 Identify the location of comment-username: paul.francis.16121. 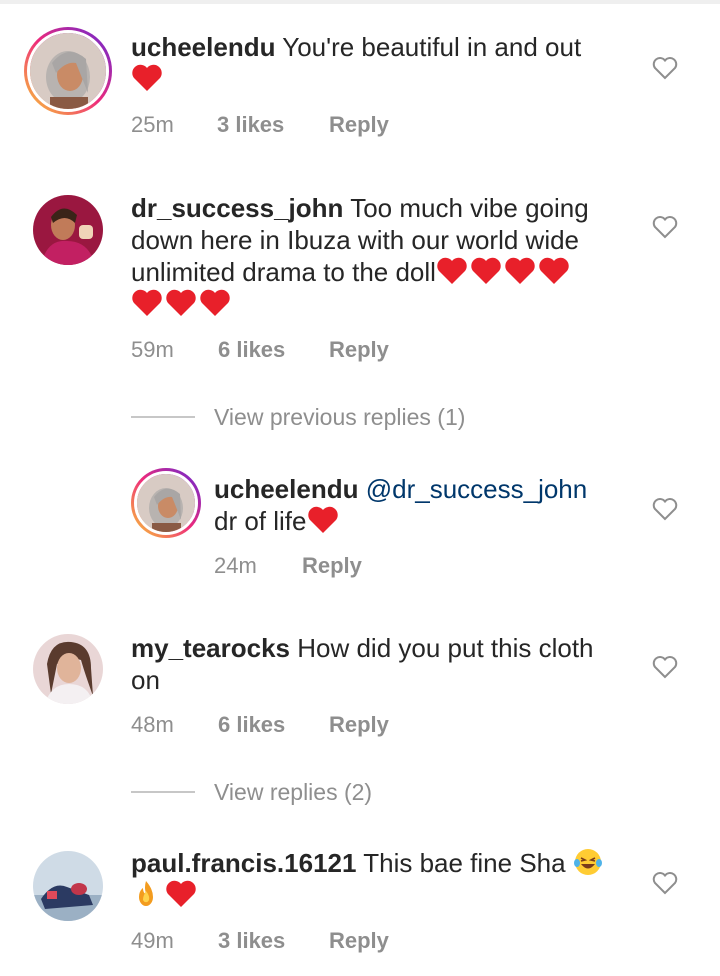
(243, 863).